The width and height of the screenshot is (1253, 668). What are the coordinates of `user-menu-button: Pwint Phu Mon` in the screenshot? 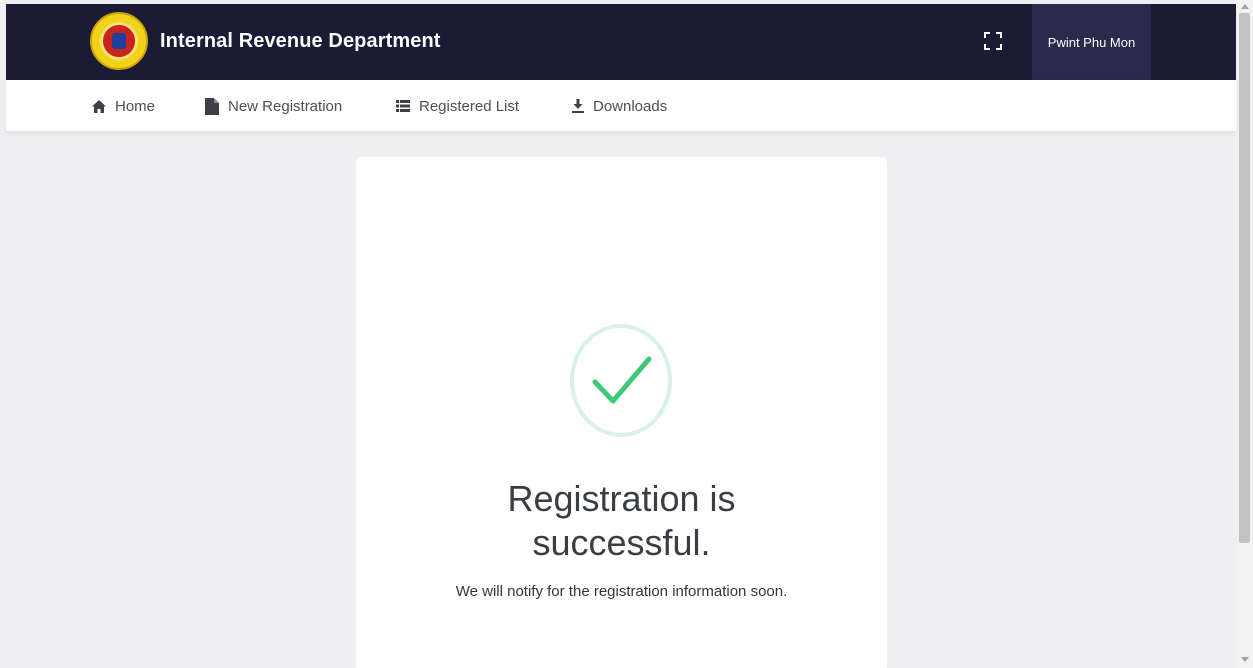 It's located at (1091, 42).